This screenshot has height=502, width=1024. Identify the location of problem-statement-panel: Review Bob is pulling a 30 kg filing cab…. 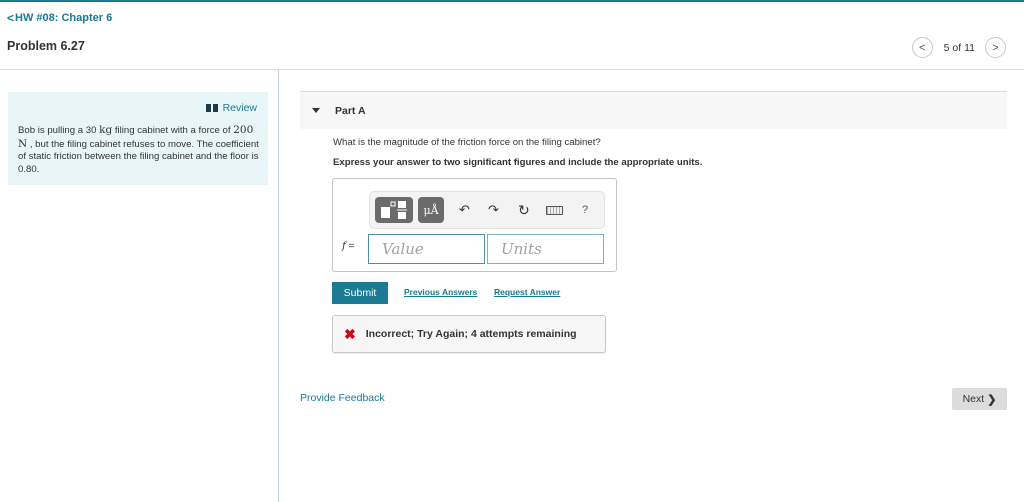
(138, 138).